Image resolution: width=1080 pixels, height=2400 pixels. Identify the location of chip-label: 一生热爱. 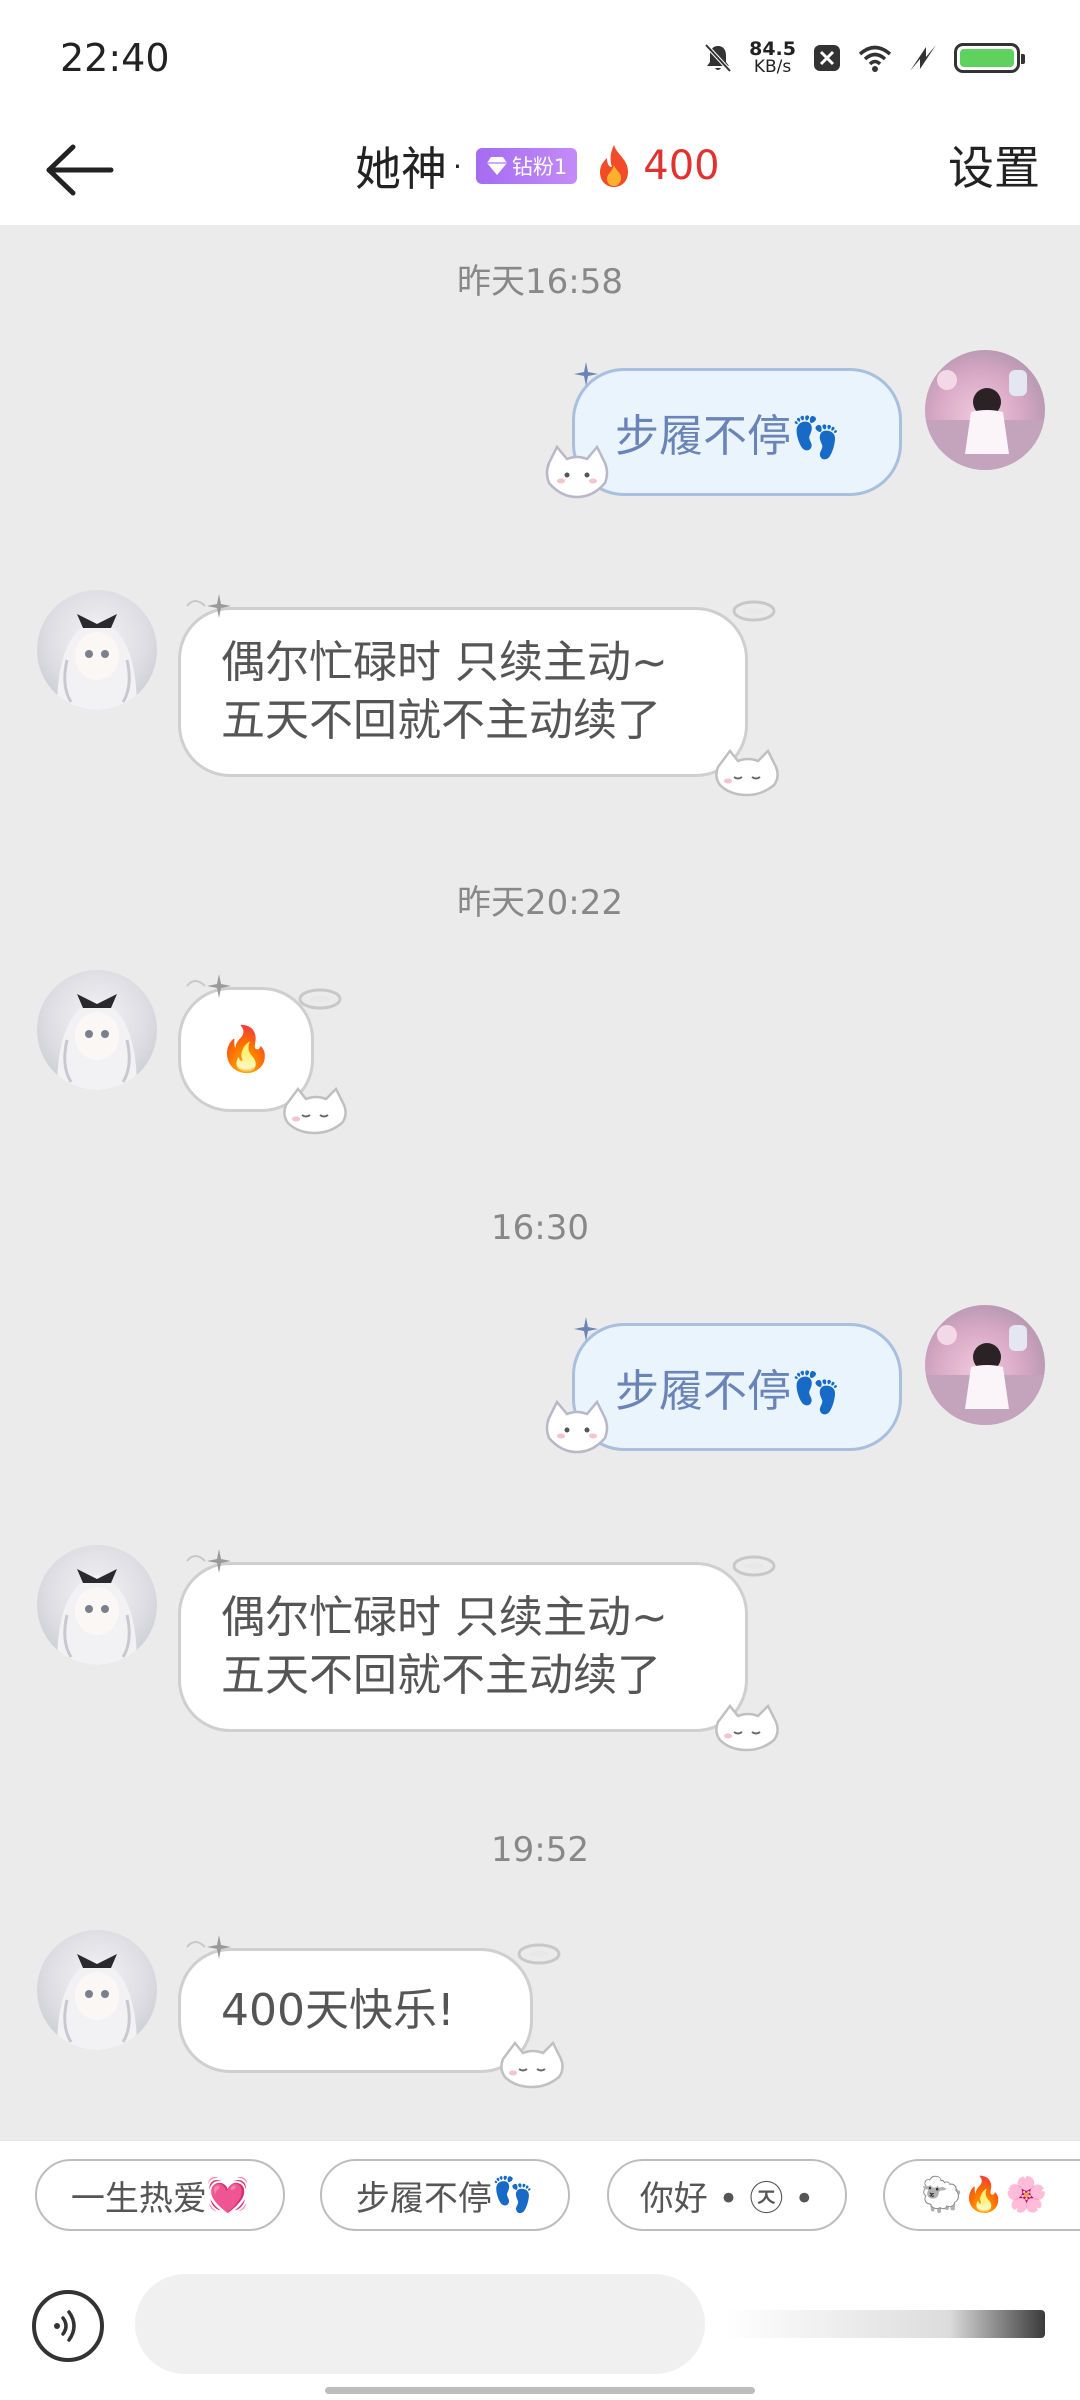
(138, 2198).